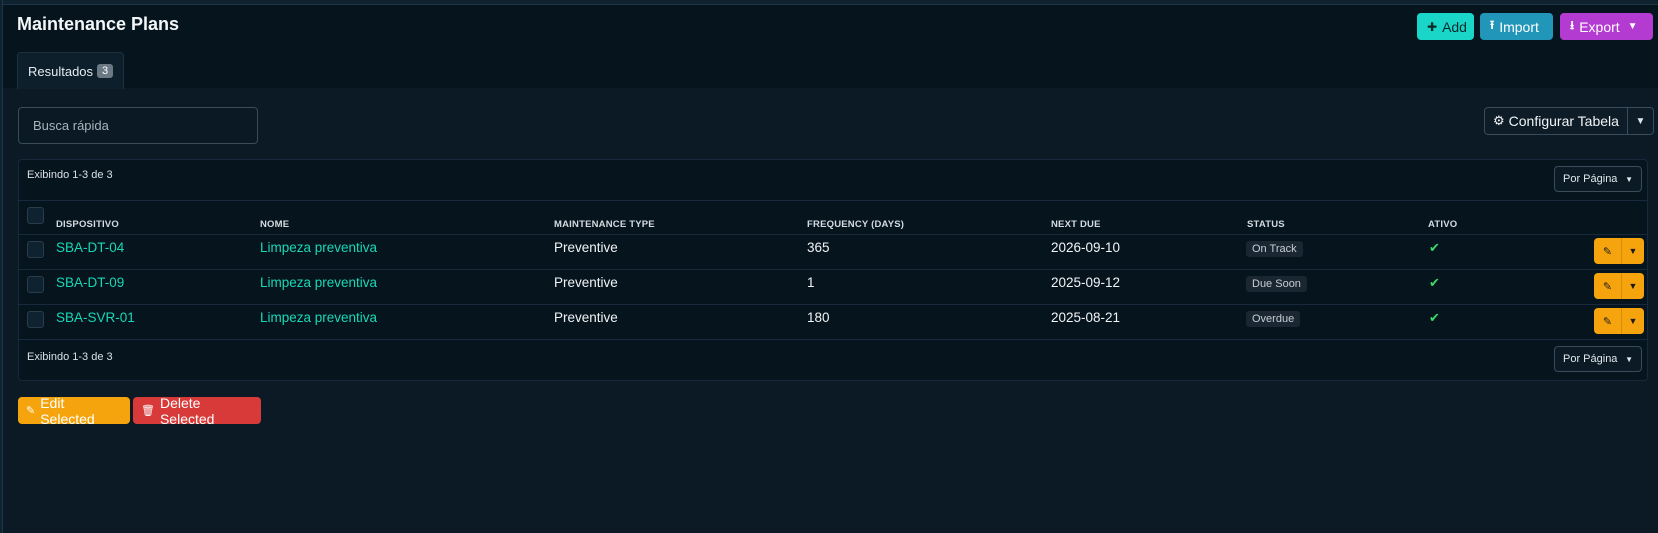  I want to click on column-header-next-due: NEXT DUE, so click(1076, 224).